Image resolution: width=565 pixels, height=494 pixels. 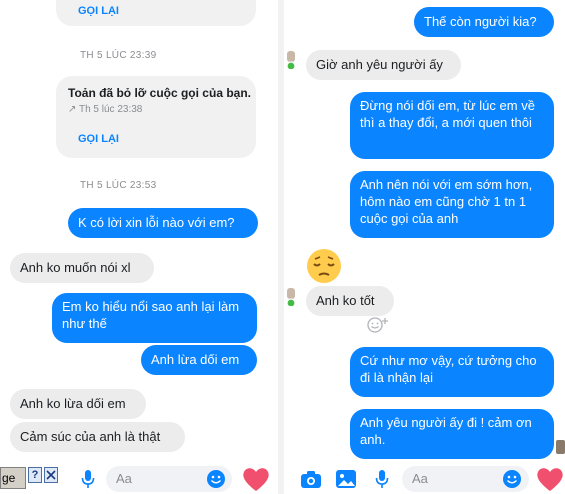 I want to click on add-reaction-icon, so click(x=378, y=325).